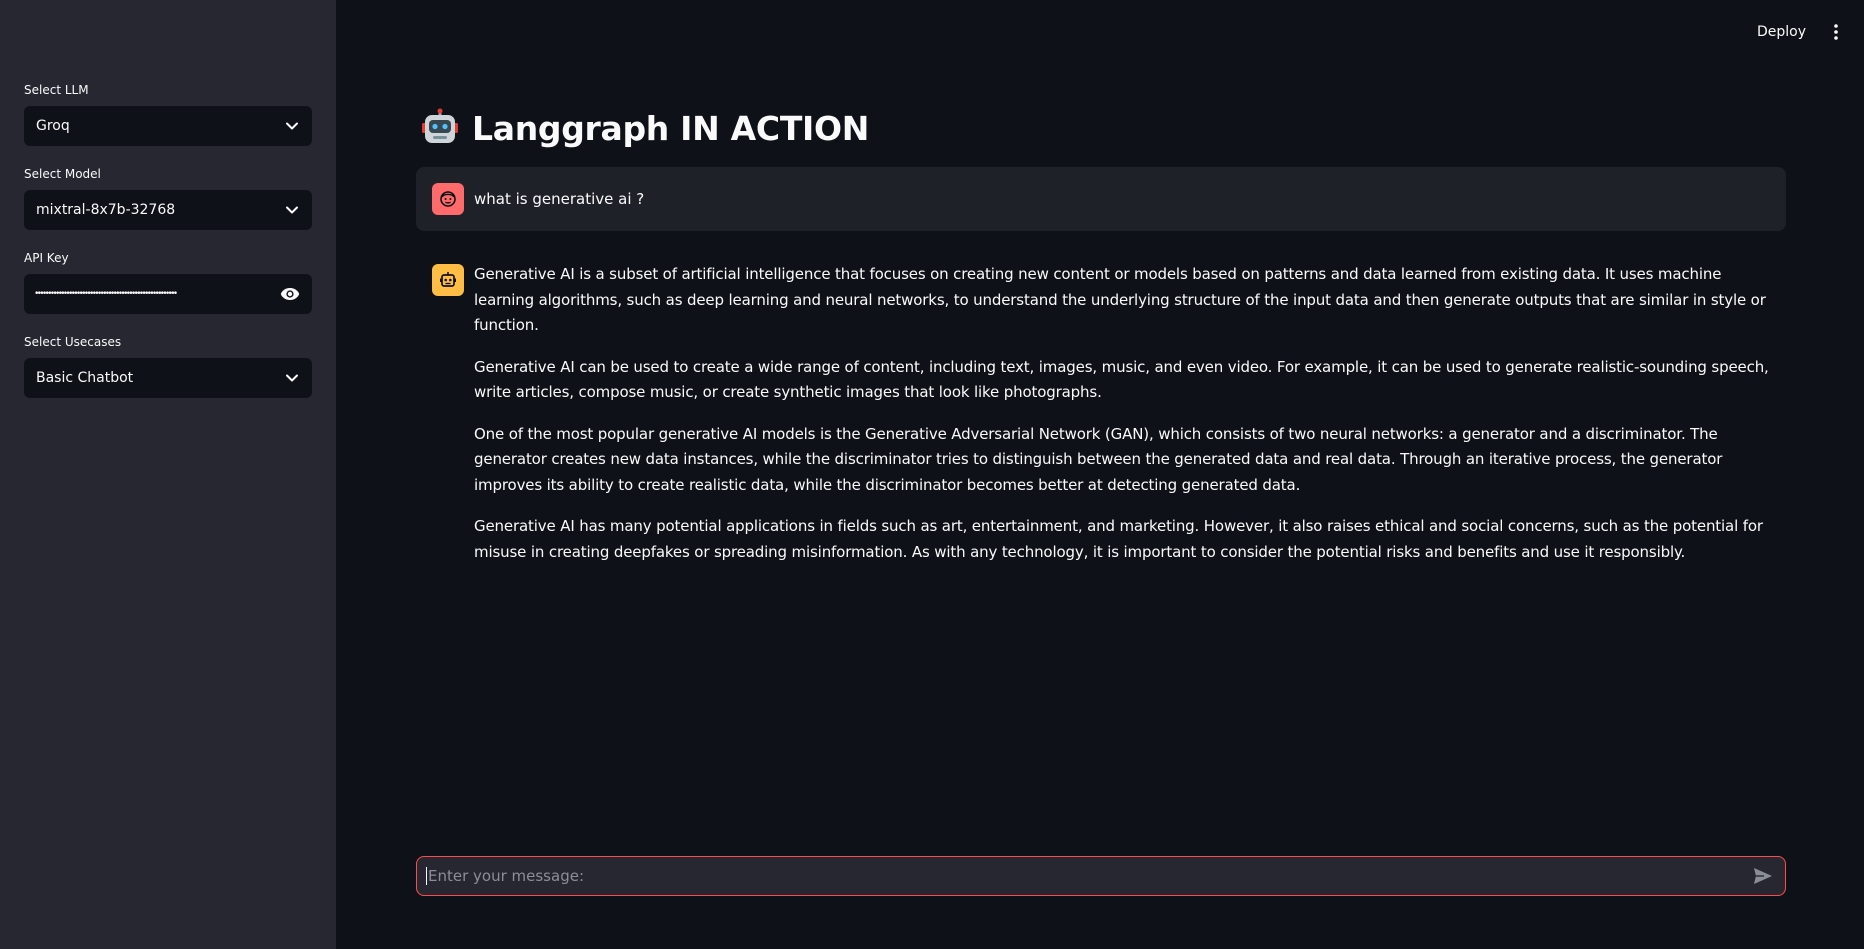  I want to click on select-llm-dropdown: Groq, so click(168, 126).